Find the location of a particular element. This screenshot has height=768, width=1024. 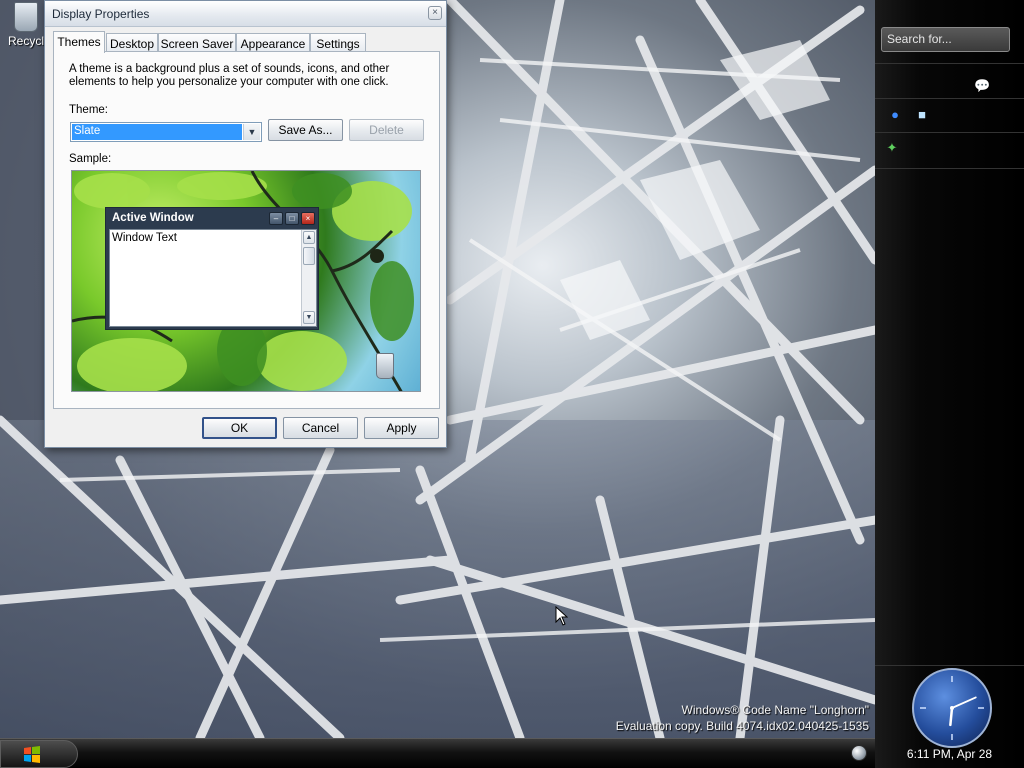

tray-orb-icon is located at coordinates (859, 753).